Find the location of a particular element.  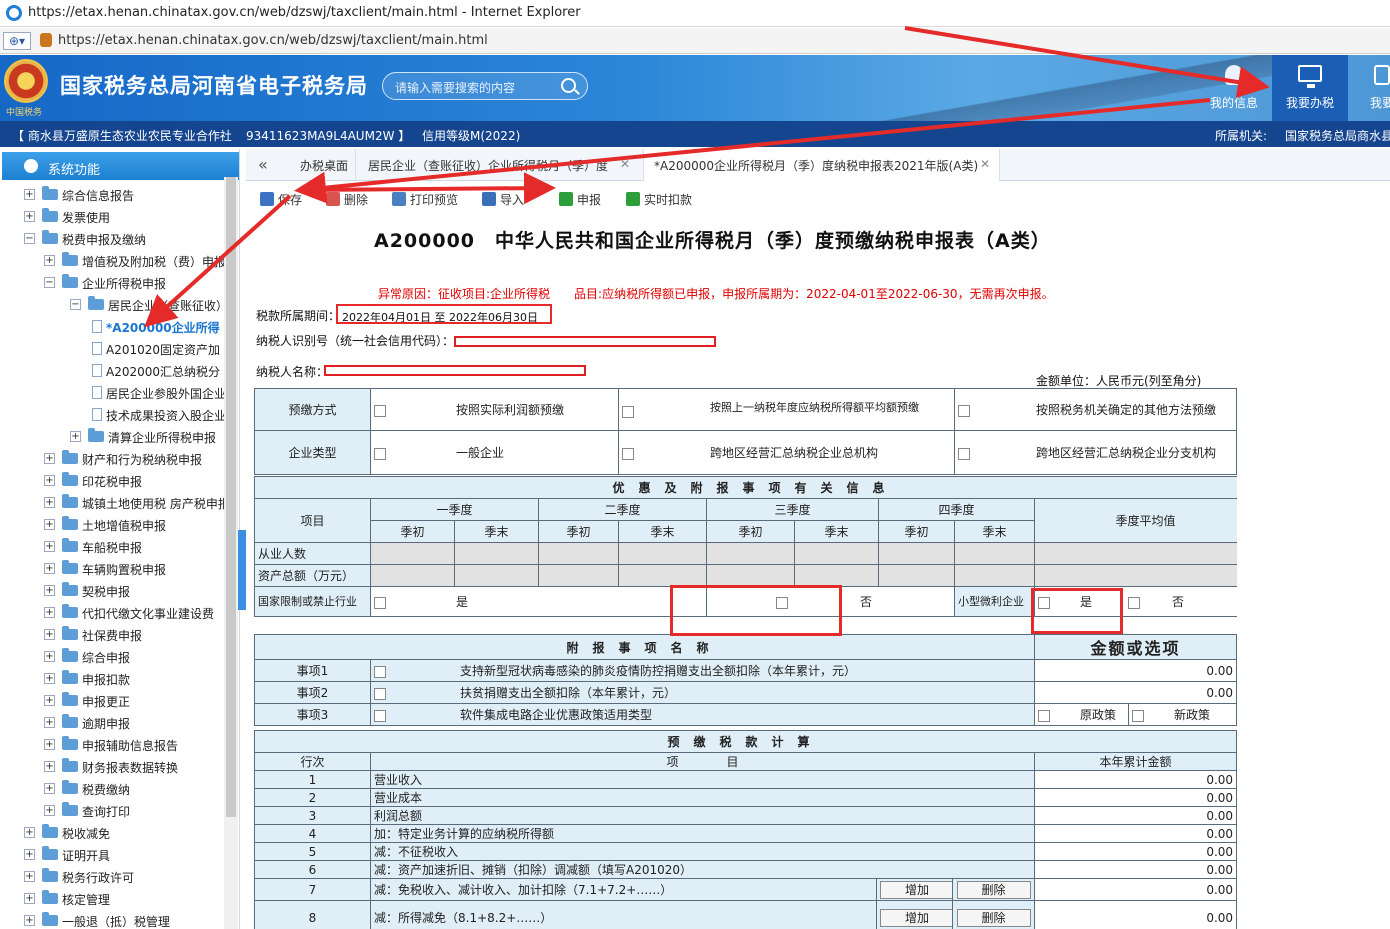

import-button: 导入 is located at coordinates (510, 199).